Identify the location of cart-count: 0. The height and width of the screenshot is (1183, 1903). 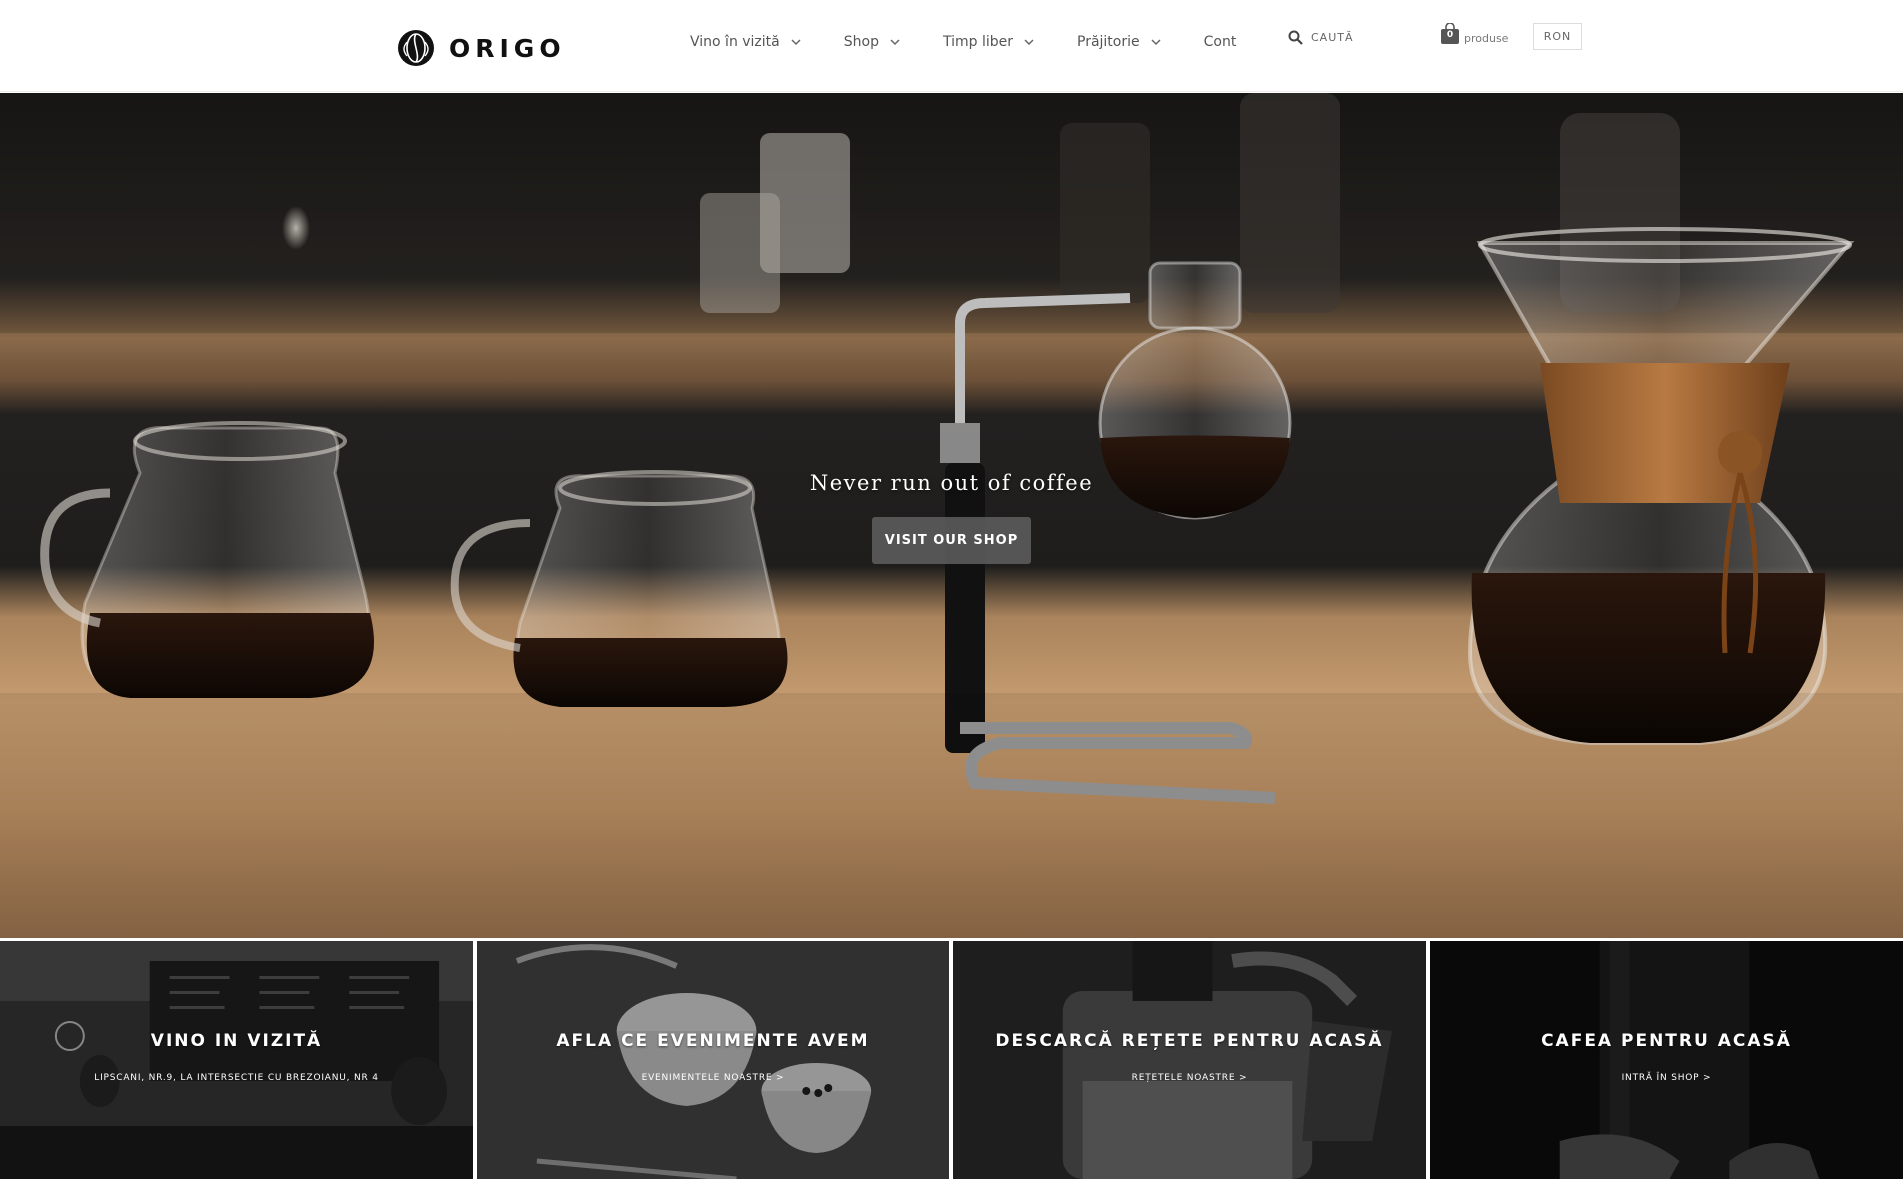
(1450, 34).